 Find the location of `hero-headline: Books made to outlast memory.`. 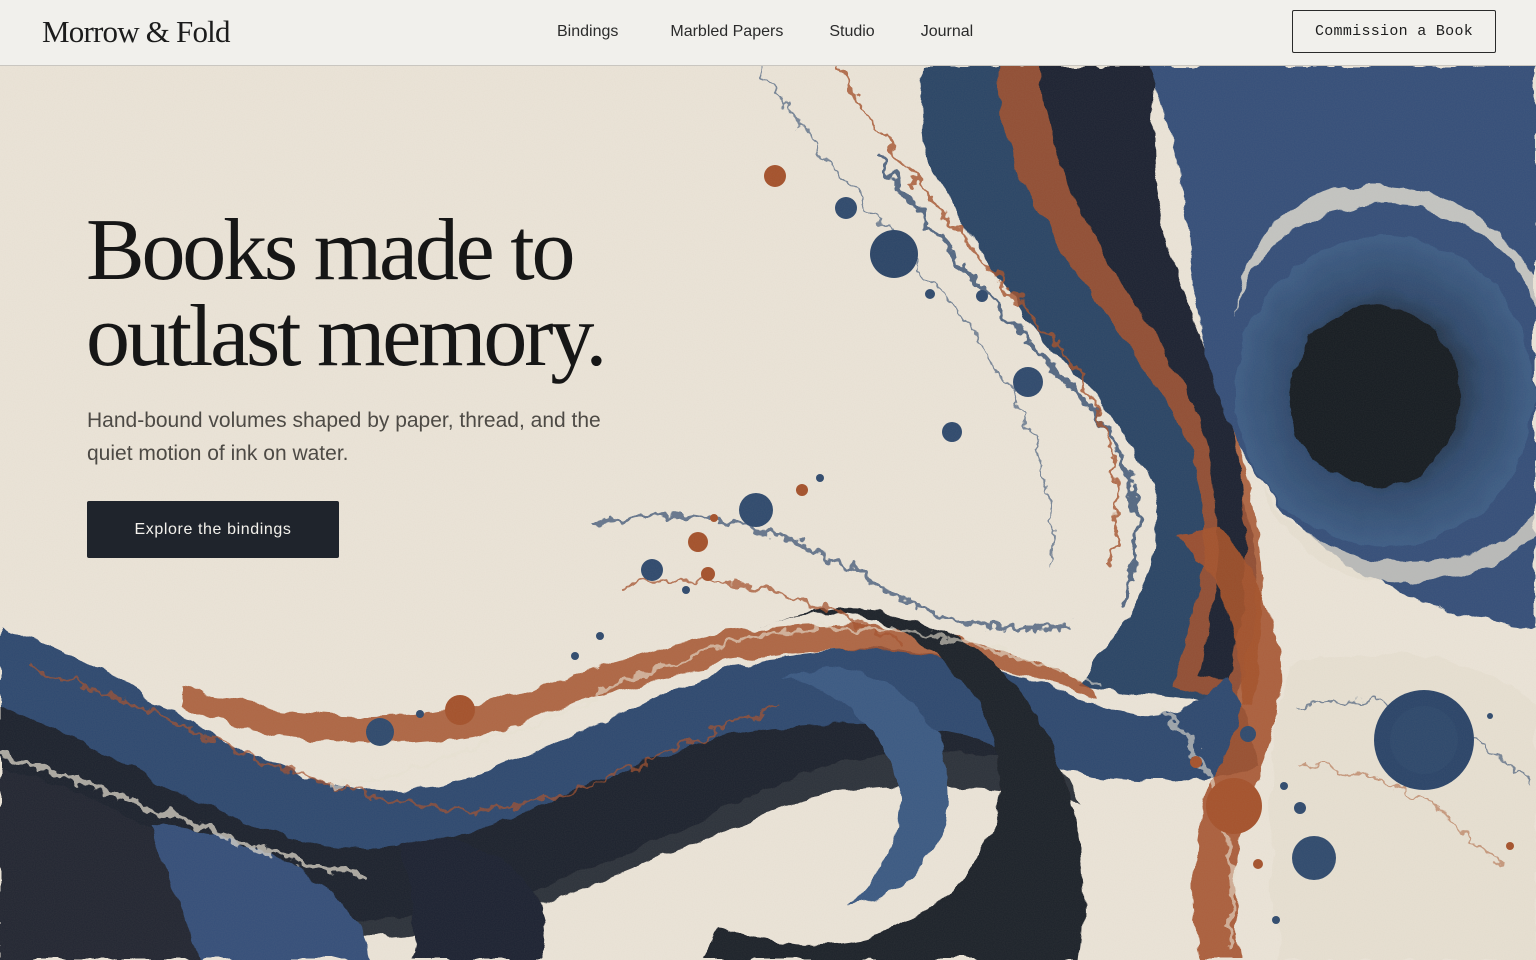

hero-headline: Books made to outlast memory. is located at coordinates (406, 293).